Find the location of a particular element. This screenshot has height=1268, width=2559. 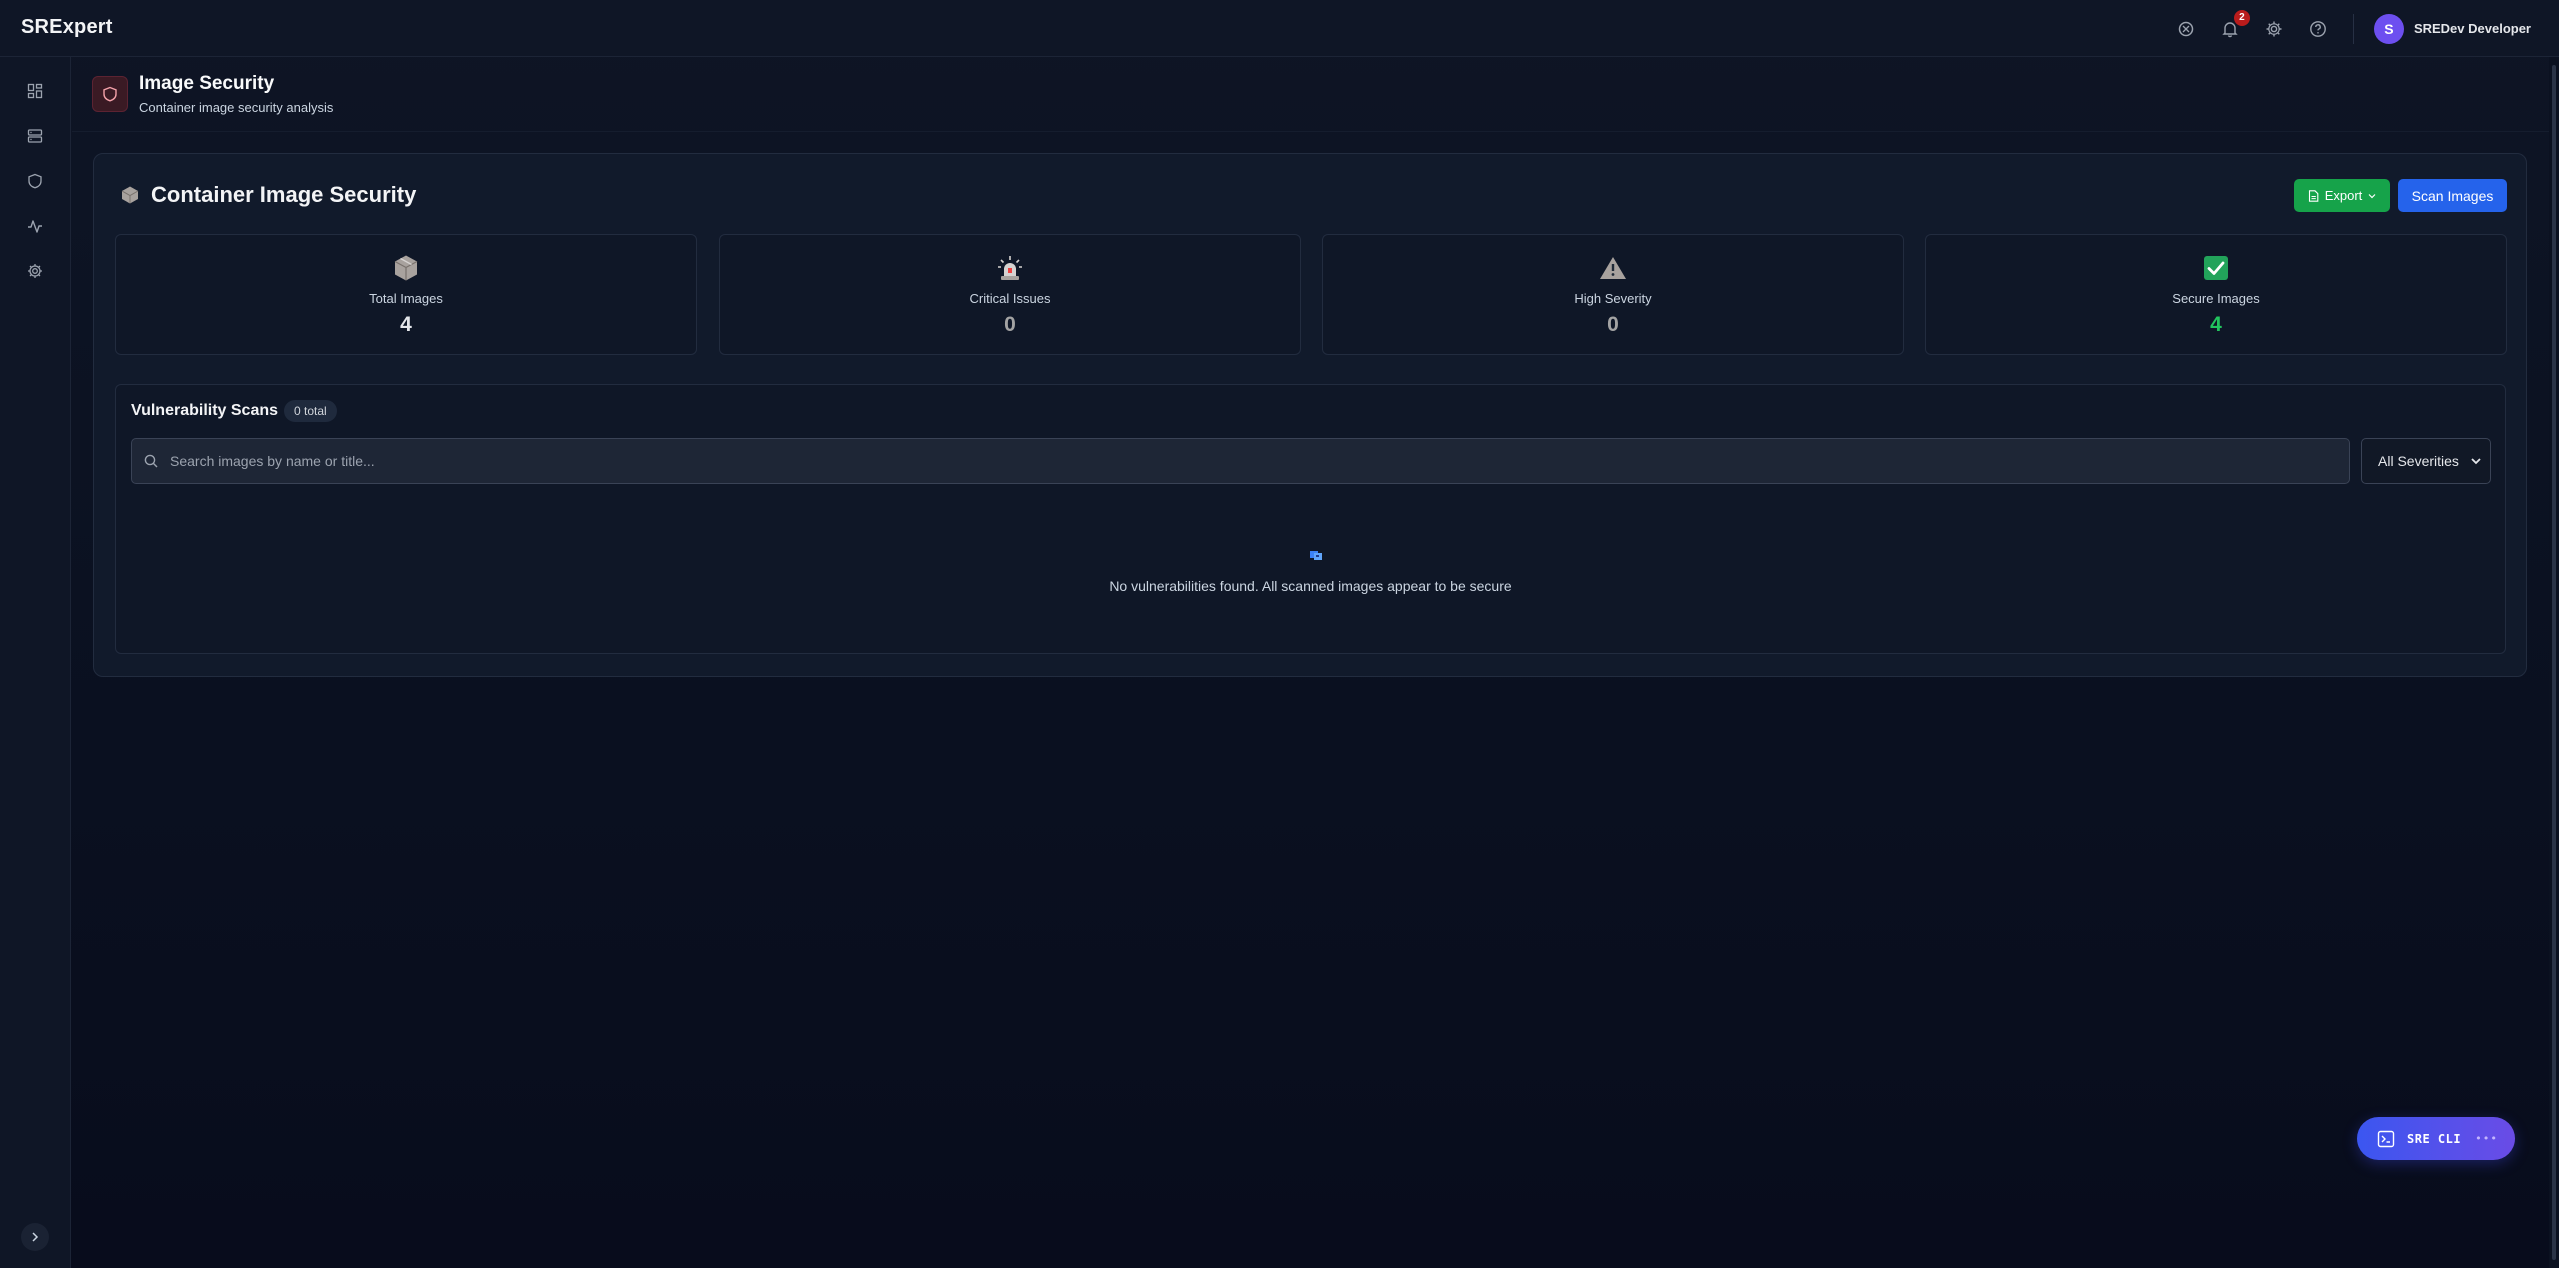

card-title: Container Image Security is located at coordinates (284, 194).